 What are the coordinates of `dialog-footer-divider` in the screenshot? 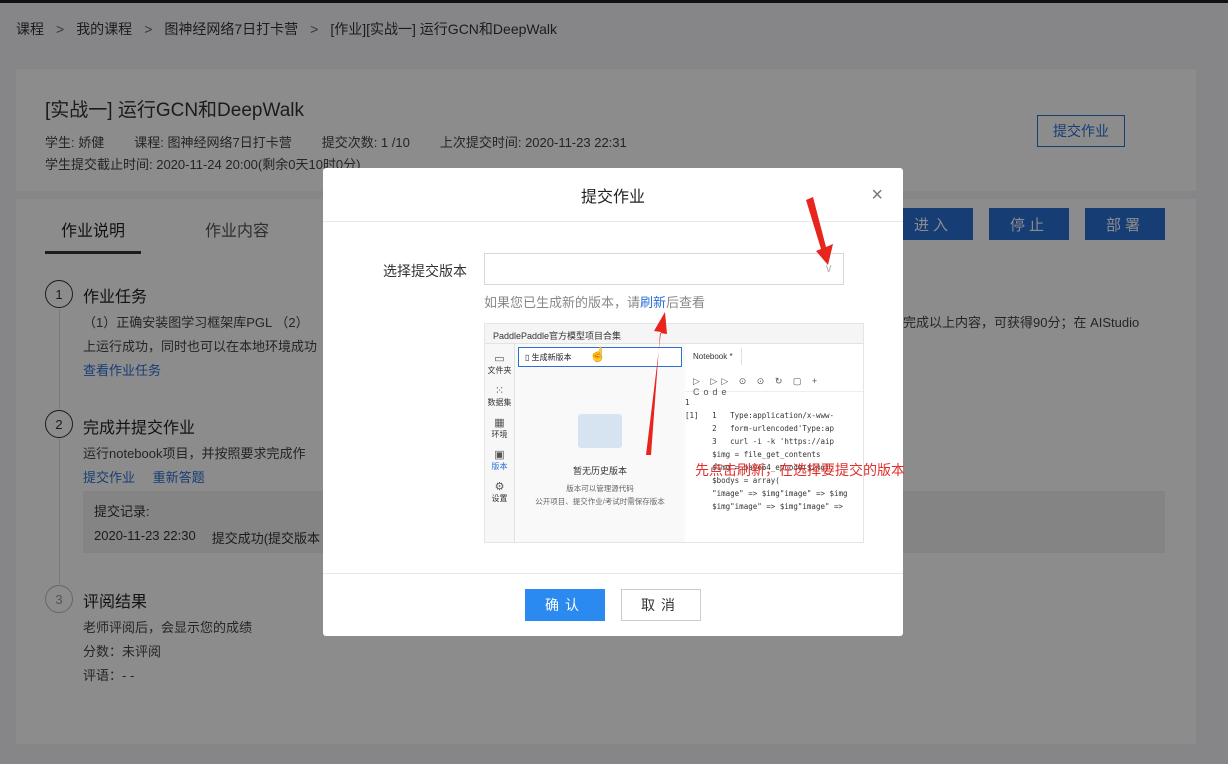 It's located at (613, 573).